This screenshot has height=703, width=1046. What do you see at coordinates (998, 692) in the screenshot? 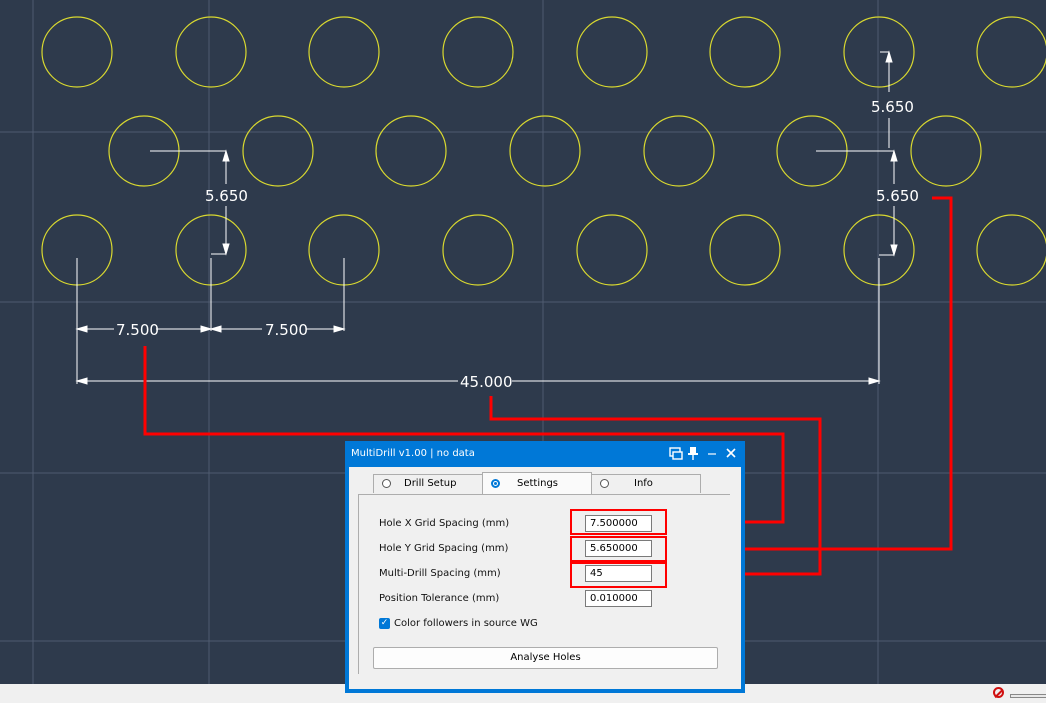
I see `prohibited-icon` at bounding box center [998, 692].